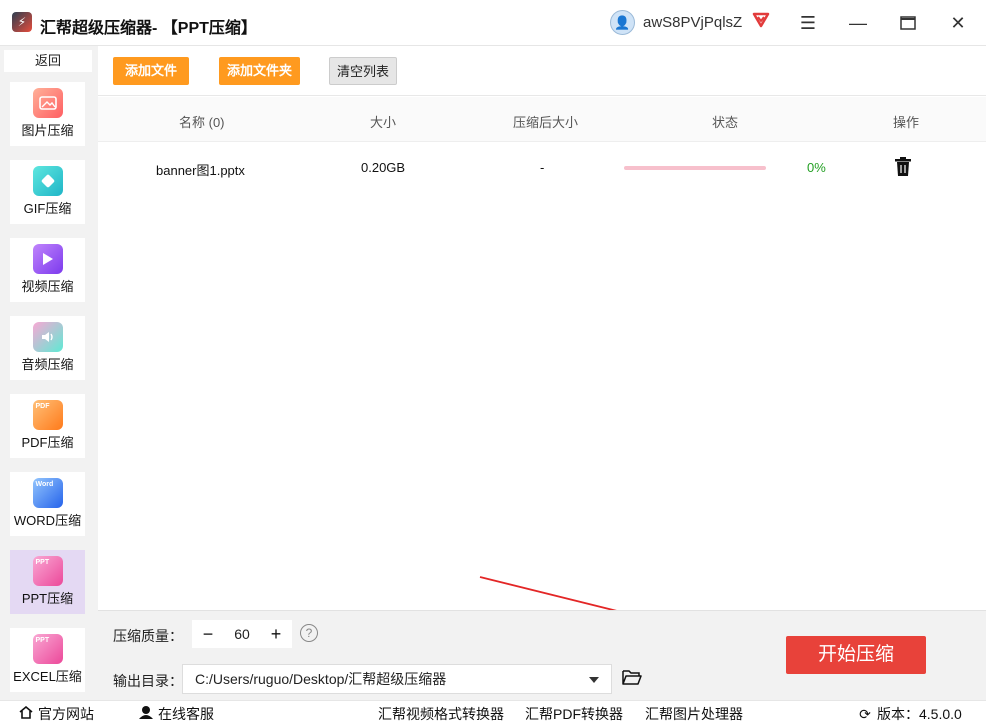 The width and height of the screenshot is (986, 723). I want to click on sidebar-item-pdf: PDF PDF压缩, so click(47, 426).